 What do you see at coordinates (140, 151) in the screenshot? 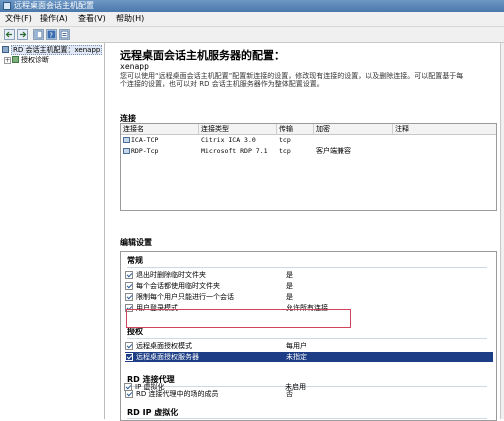
I see `connection-name: RDP-Tcp` at bounding box center [140, 151].